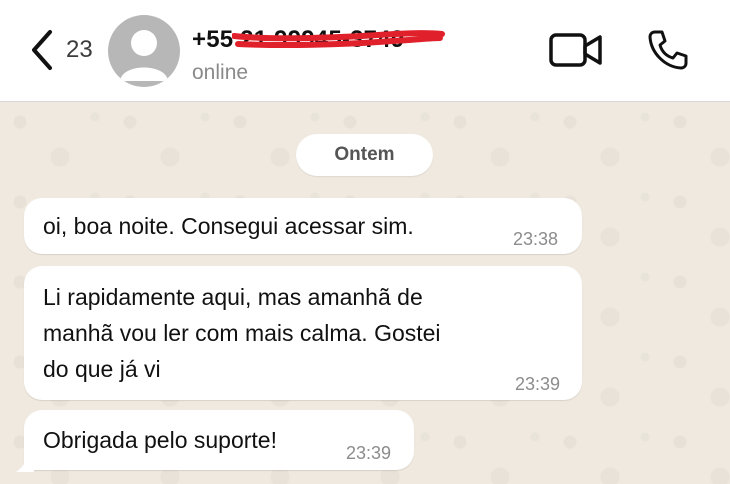 The height and width of the screenshot is (484, 730). What do you see at coordinates (228, 226) in the screenshot?
I see `message-text: oi, boa noite. Consegui acessar sim.` at bounding box center [228, 226].